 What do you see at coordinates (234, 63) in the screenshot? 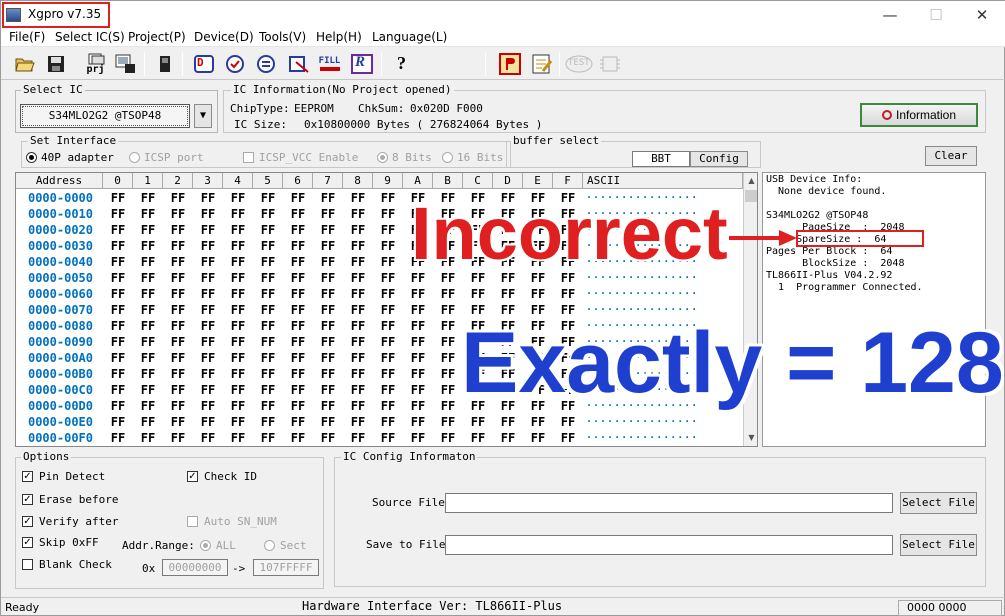
I see `verify-icon` at bounding box center [234, 63].